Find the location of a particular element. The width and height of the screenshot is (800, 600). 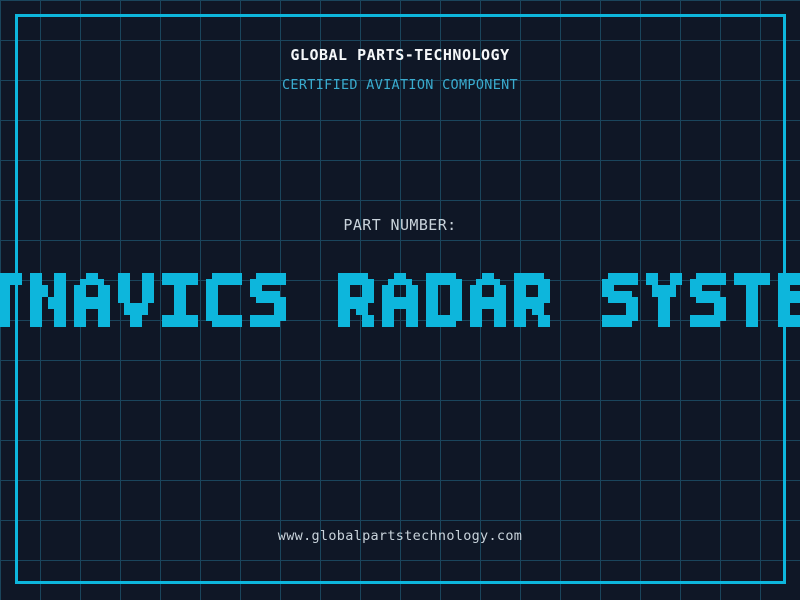

part-number-label: PART NUMBER: is located at coordinates (400, 225).